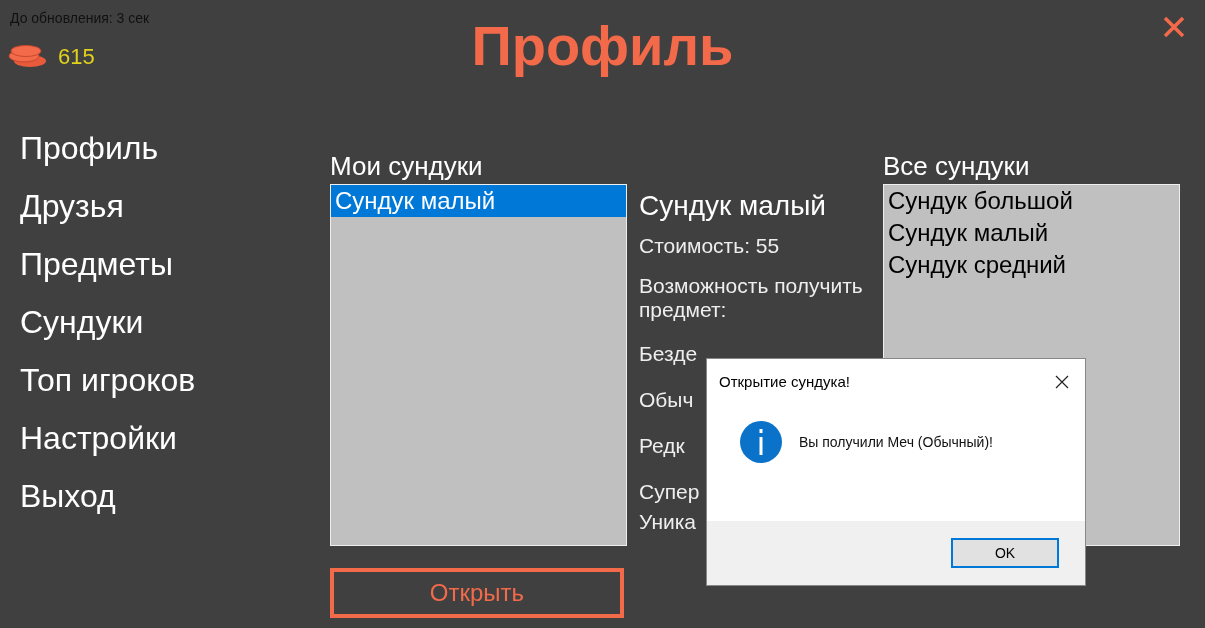 This screenshot has width=1205, height=628. Describe the element at coordinates (668, 354) in the screenshot. I see `chest-info-text: Безде` at that location.